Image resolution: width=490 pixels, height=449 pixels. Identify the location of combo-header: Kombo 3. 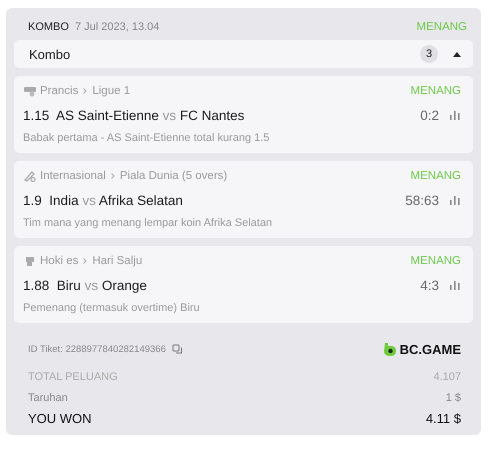
(243, 54).